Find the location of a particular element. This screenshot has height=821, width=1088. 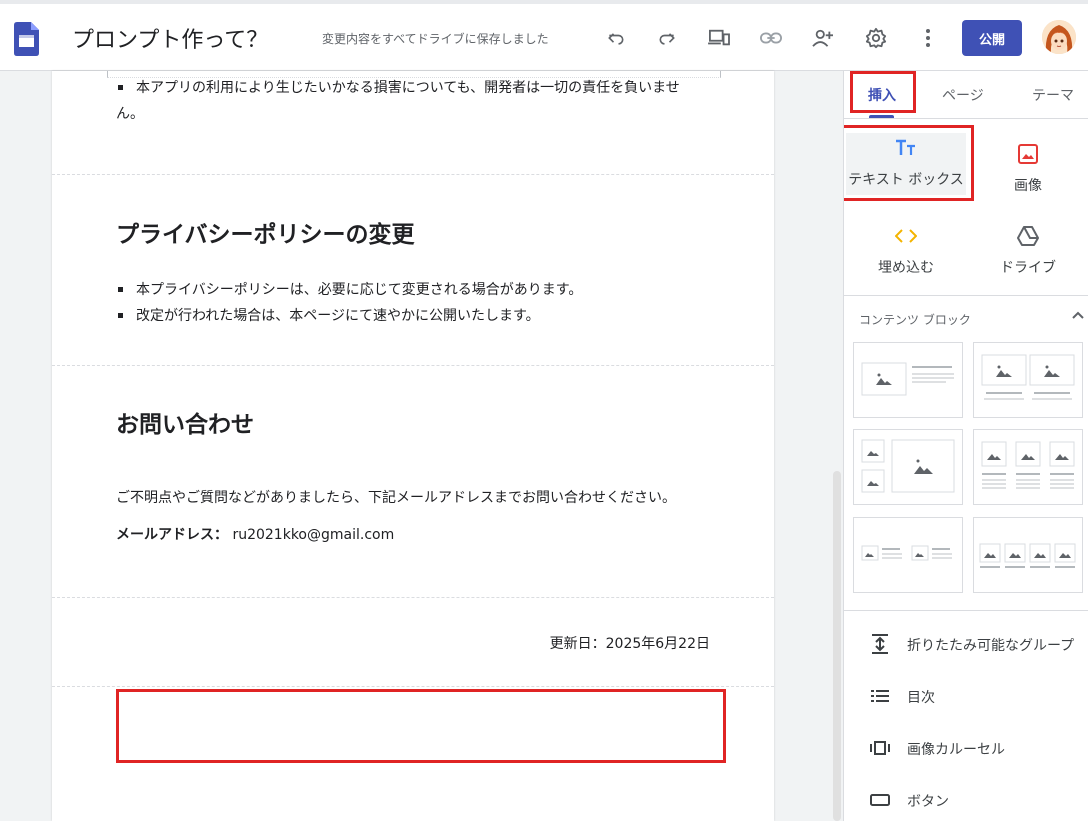

content-block-image-grid is located at coordinates (908, 467).